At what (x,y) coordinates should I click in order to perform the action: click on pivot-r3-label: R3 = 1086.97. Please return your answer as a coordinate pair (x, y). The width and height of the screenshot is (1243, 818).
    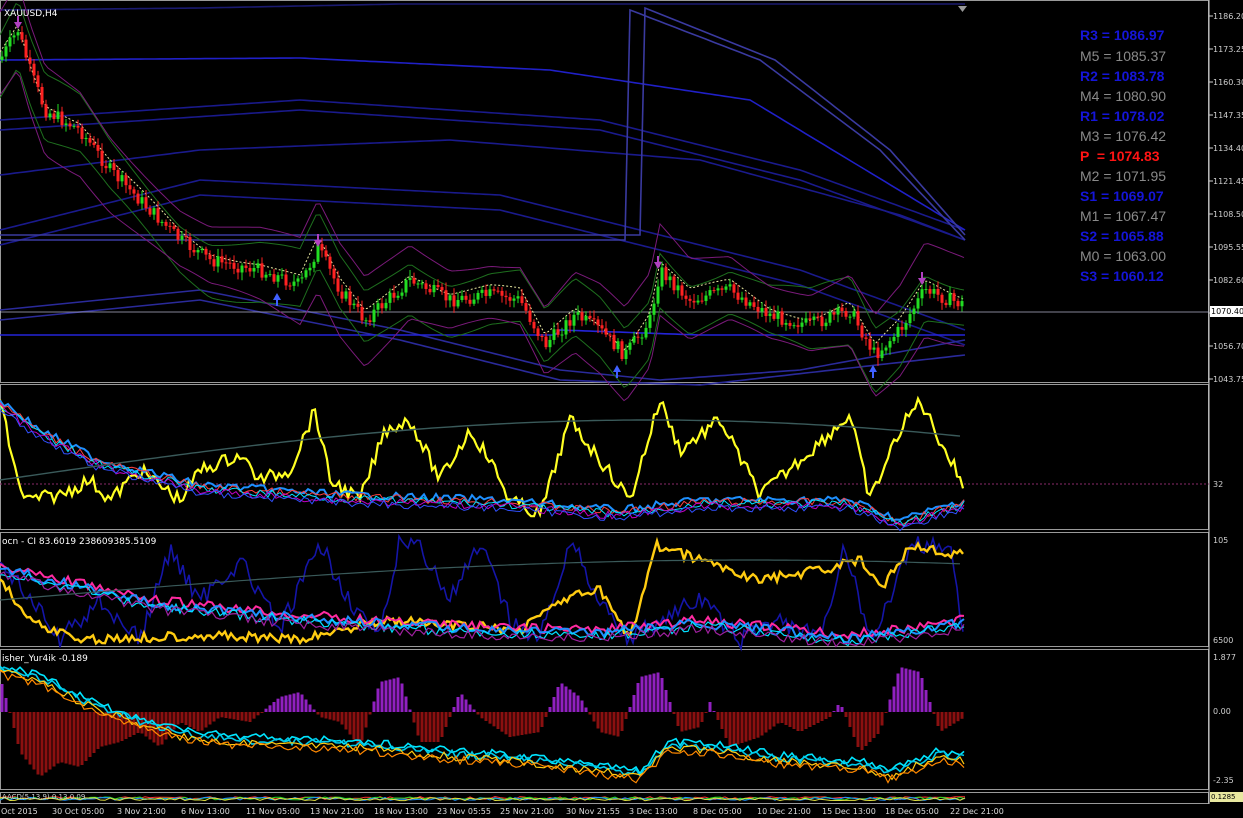
    Looking at the image, I should click on (1122, 35).